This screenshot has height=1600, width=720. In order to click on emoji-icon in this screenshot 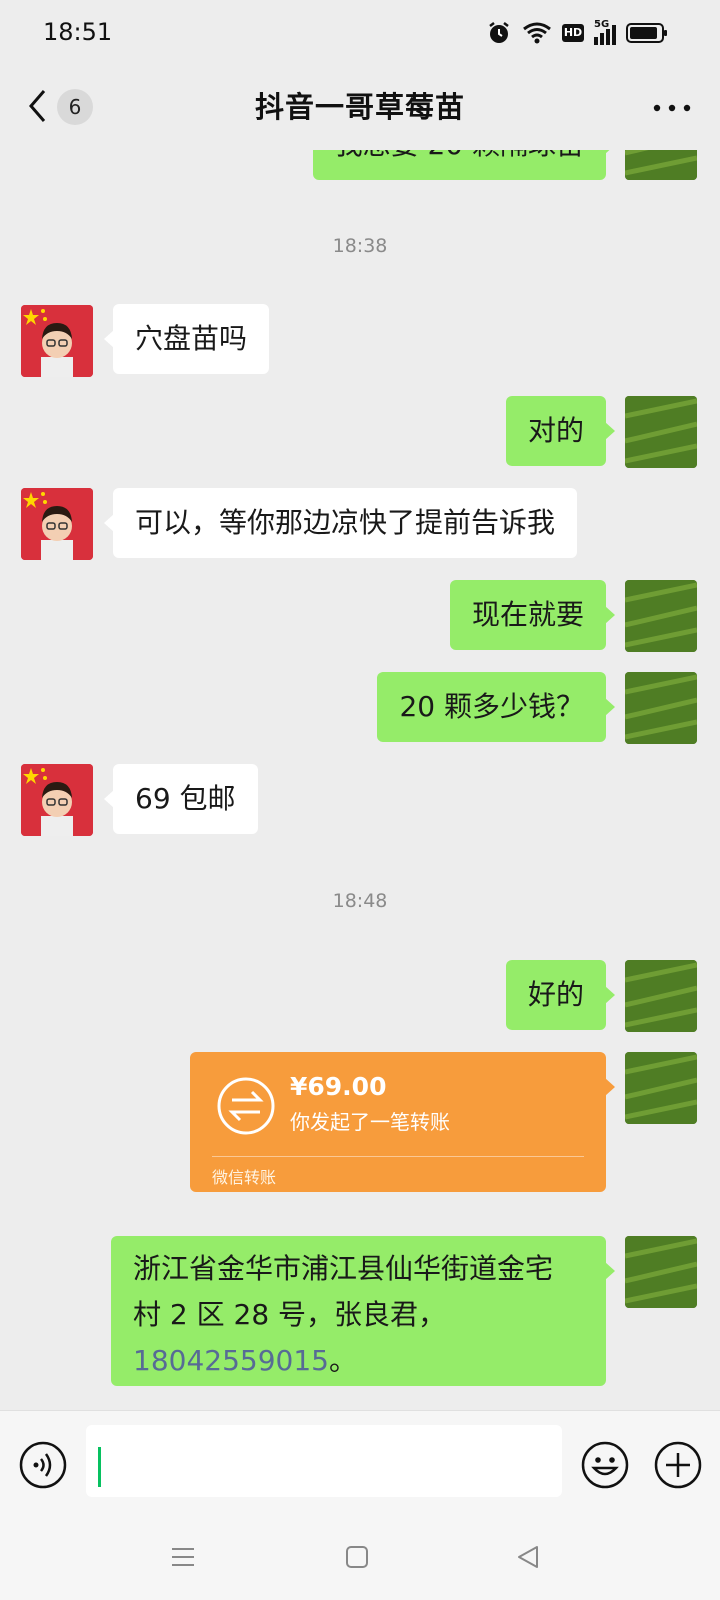, I will do `click(605, 1465)`.